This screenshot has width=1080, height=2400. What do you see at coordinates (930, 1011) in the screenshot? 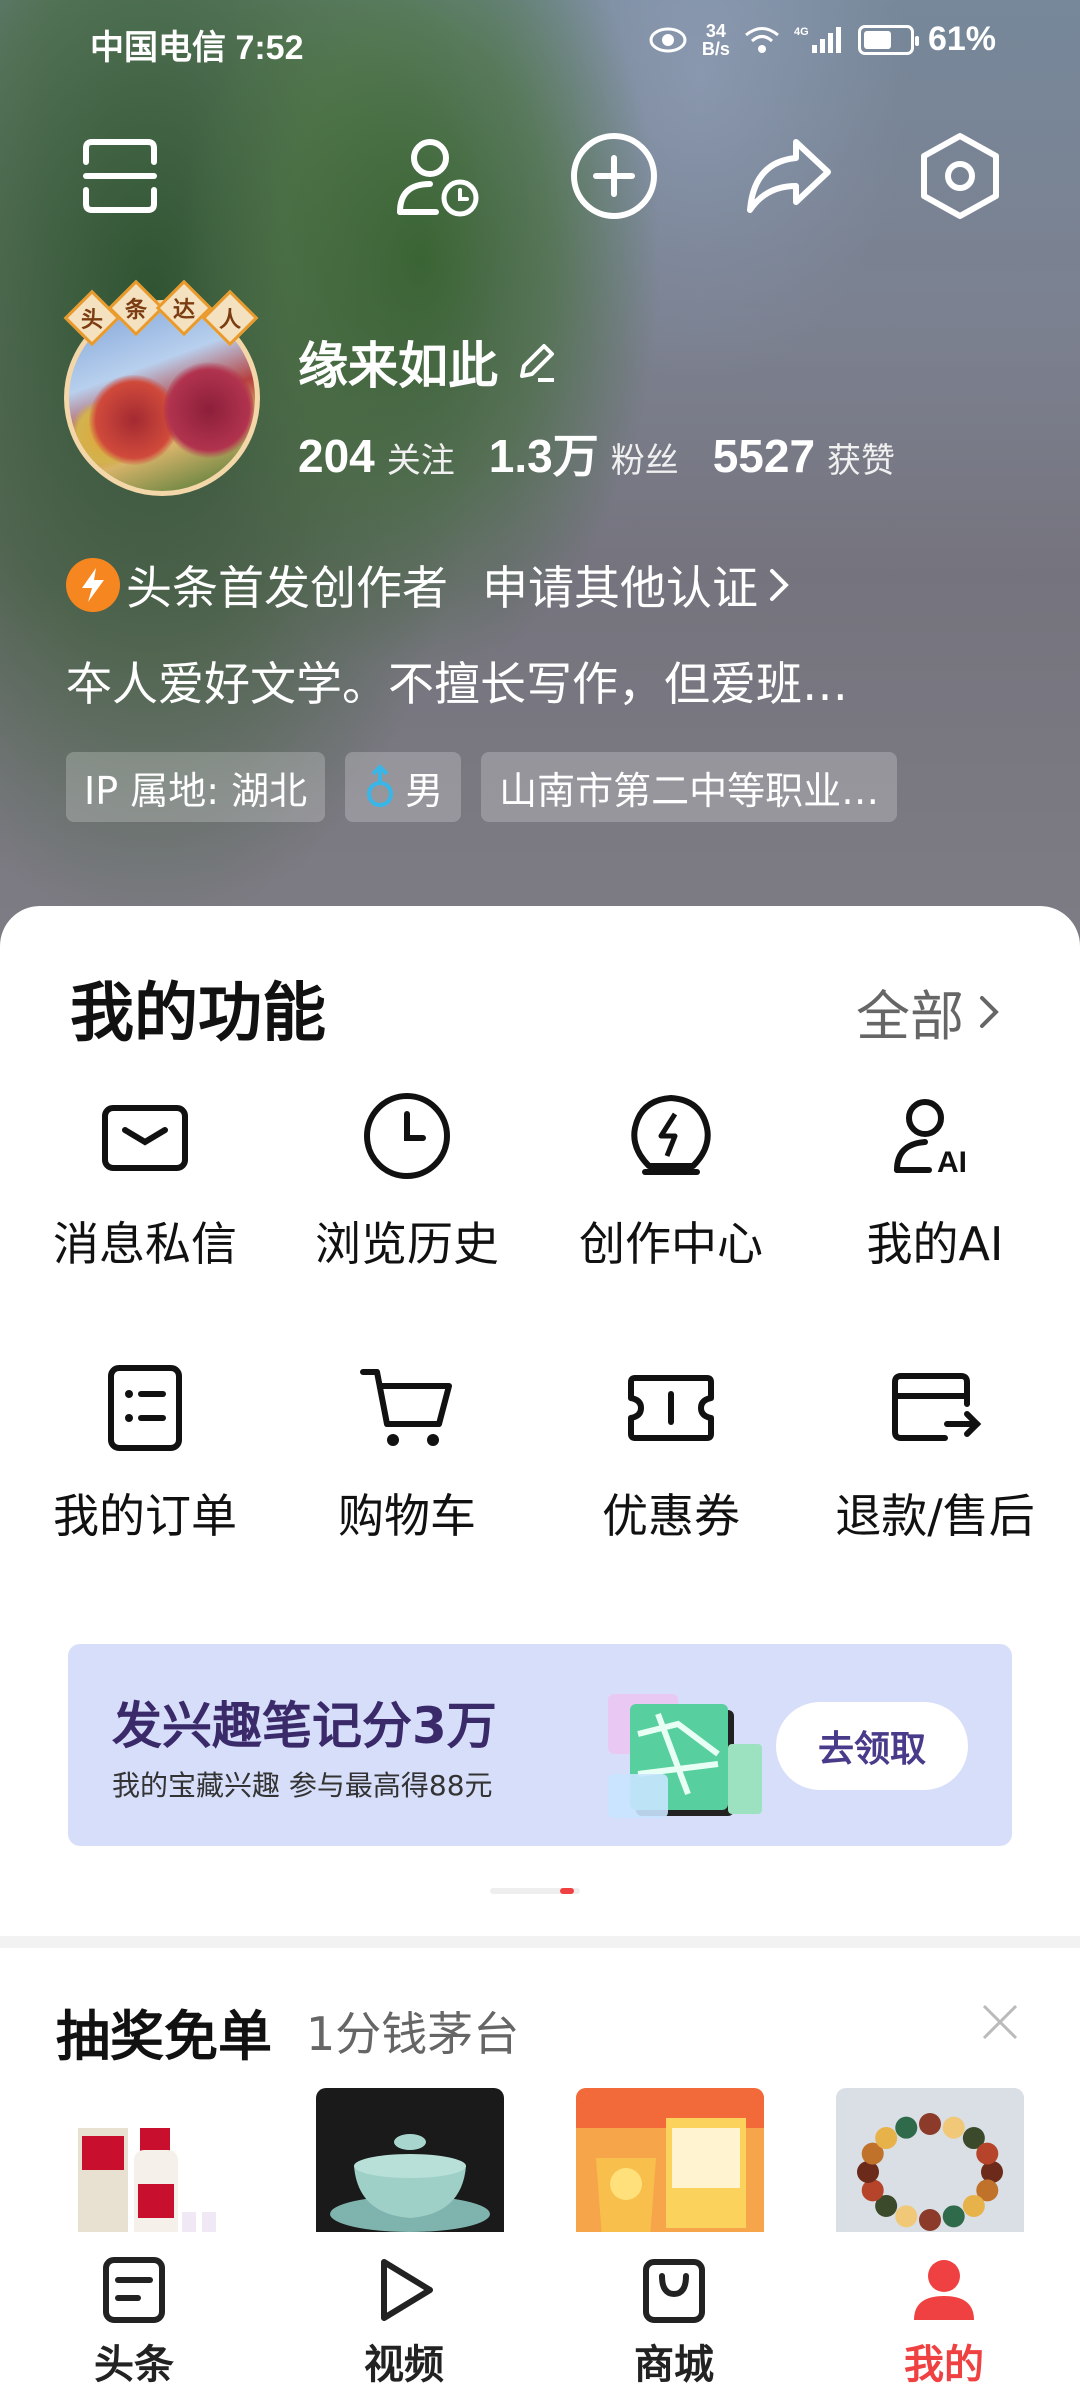
I see `all-functions-link: 全部` at bounding box center [930, 1011].